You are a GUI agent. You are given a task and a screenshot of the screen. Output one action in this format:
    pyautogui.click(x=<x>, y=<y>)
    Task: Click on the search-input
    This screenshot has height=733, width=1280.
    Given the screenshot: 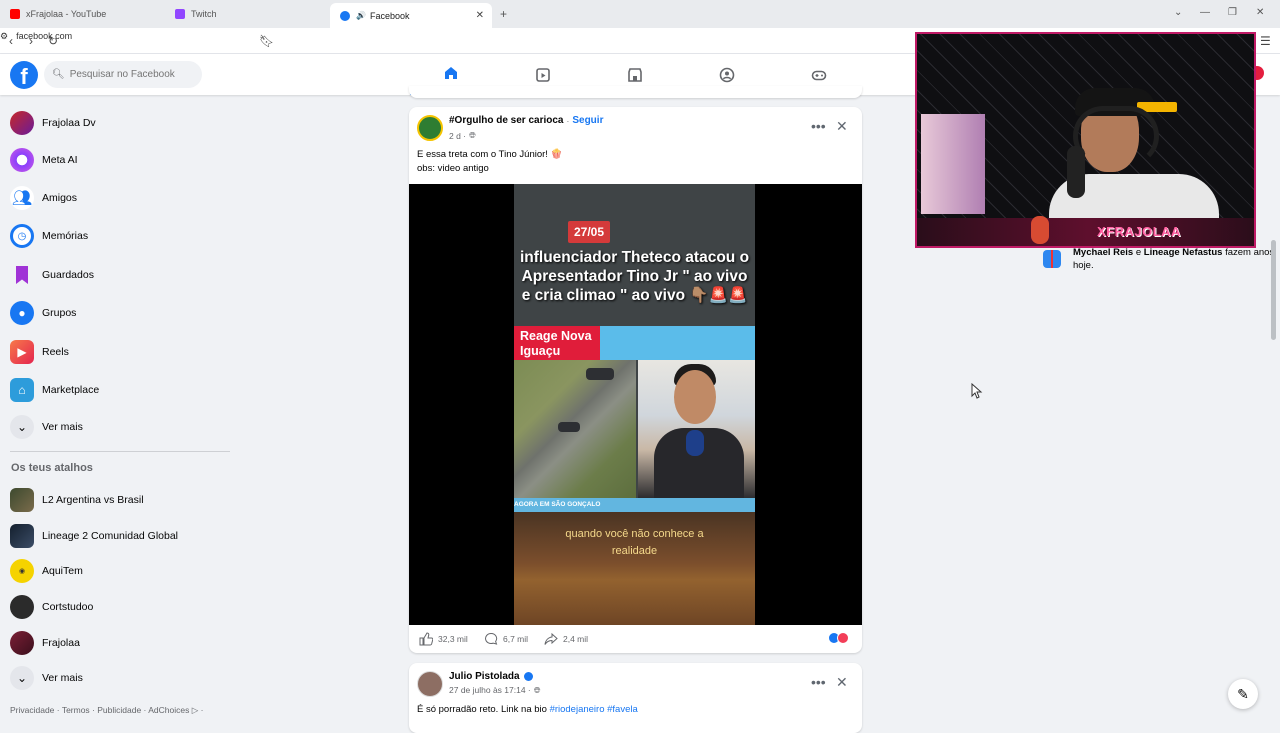 What is the action you would take?
    pyautogui.click(x=129, y=74)
    